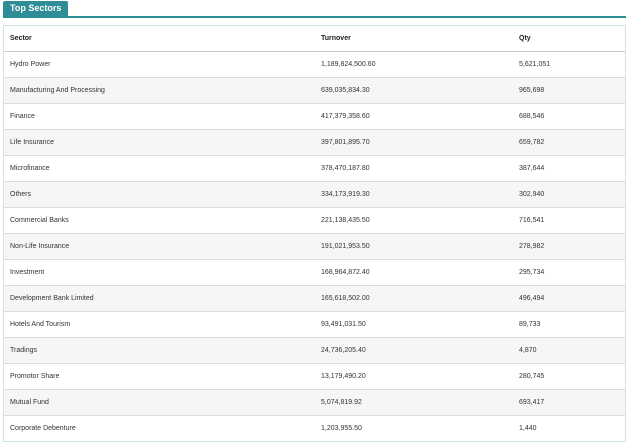 The width and height of the screenshot is (628, 445). Describe the element at coordinates (159, 142) in the screenshot. I see `sector-cell: Life Insurance` at that location.